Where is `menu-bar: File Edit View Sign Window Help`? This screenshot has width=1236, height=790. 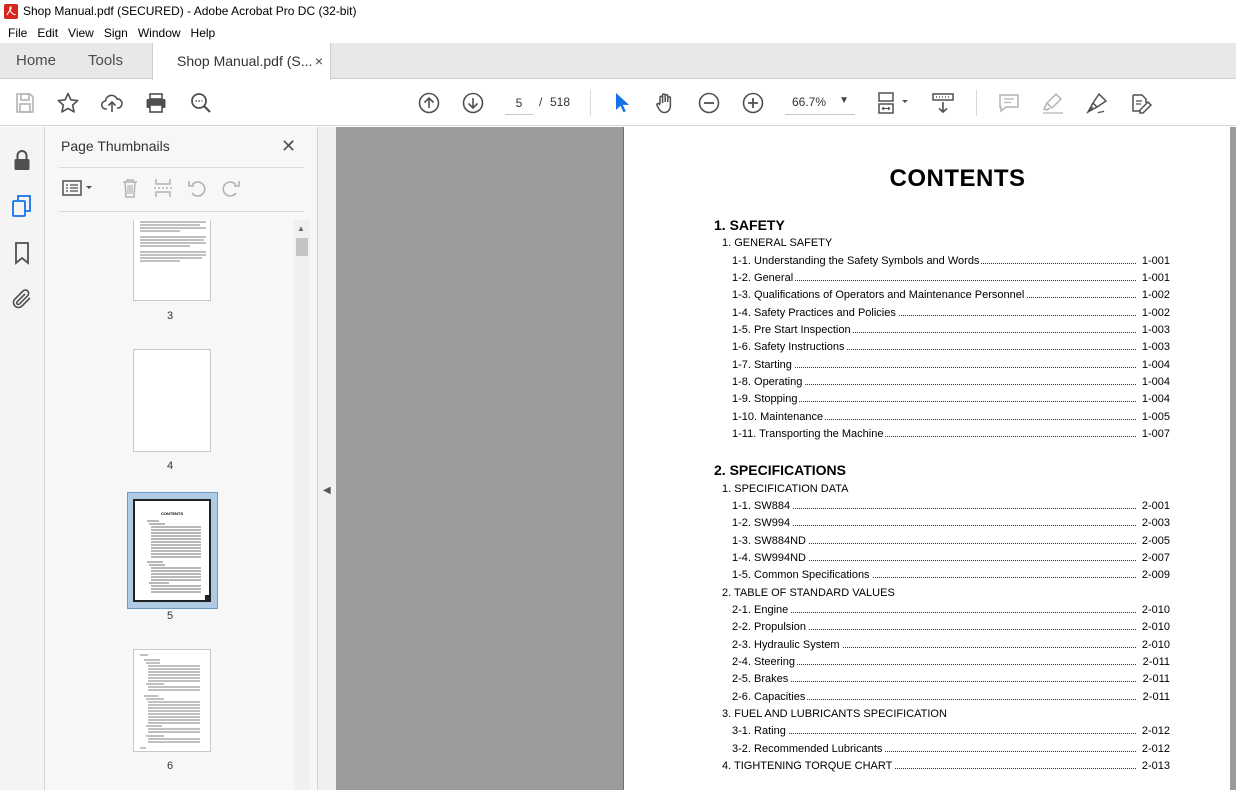
menu-bar: File Edit View Sign Window Help is located at coordinates (618, 32).